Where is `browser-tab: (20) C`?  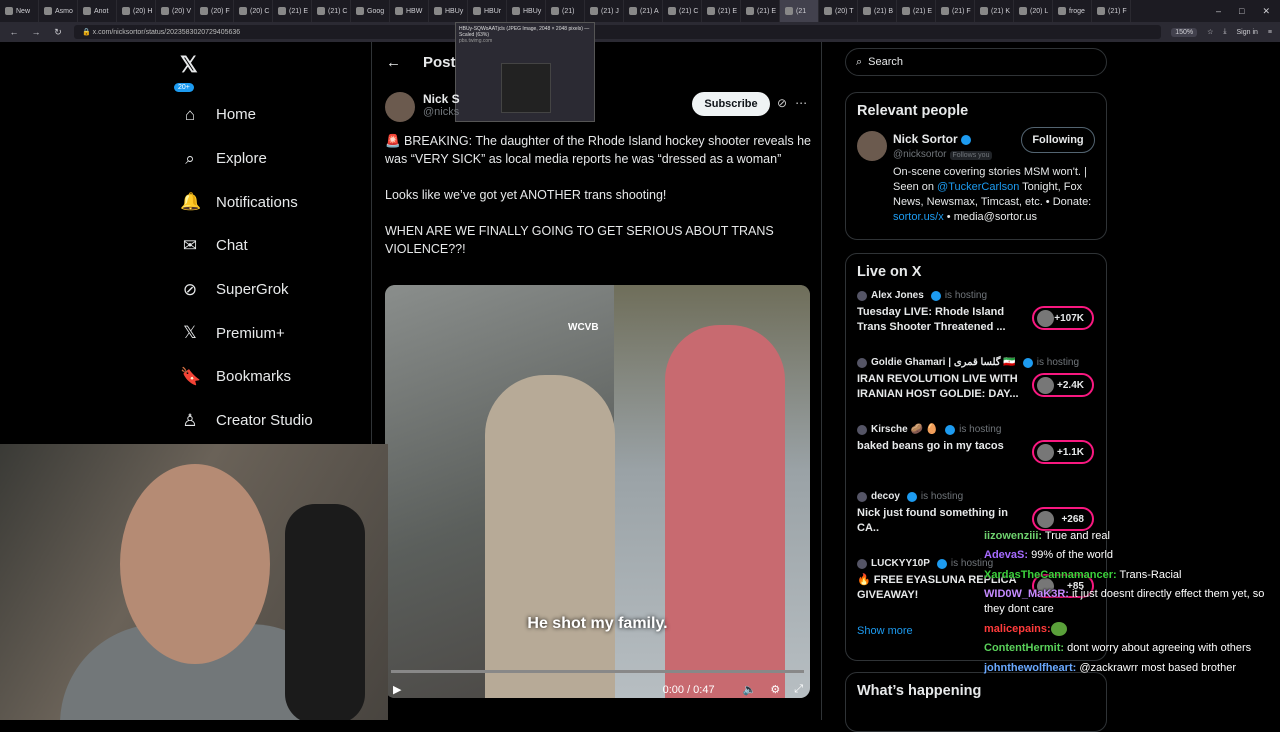 browser-tab: (20) C is located at coordinates (253, 11).